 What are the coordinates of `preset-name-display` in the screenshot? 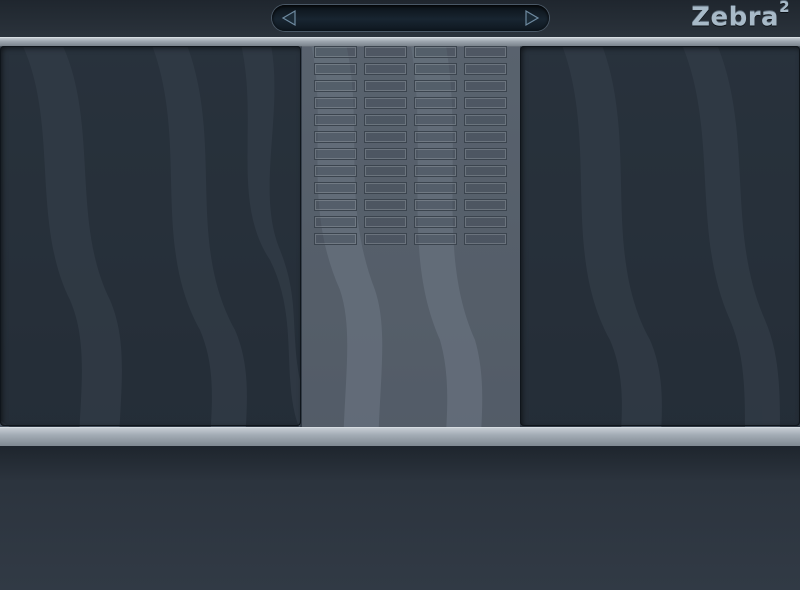 It's located at (410, 18).